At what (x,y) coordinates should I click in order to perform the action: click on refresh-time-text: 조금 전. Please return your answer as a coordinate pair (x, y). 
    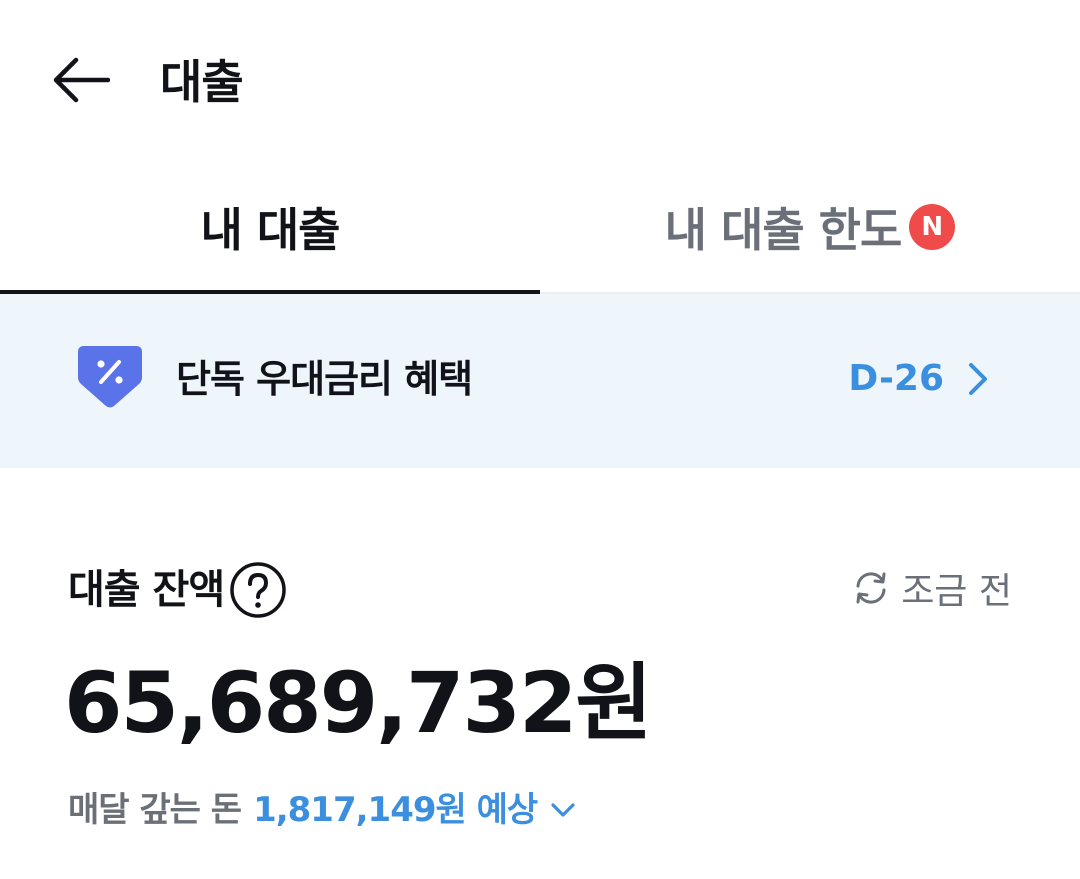
    Looking at the image, I should click on (956, 591).